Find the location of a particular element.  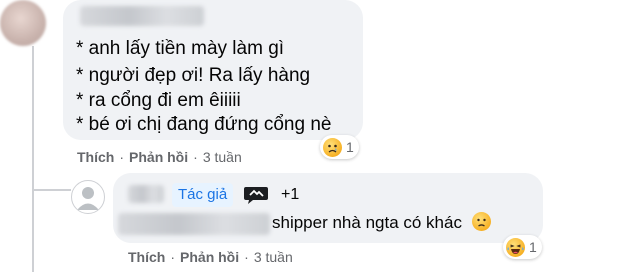

reply-reaction-count: 1 is located at coordinates (522, 247).